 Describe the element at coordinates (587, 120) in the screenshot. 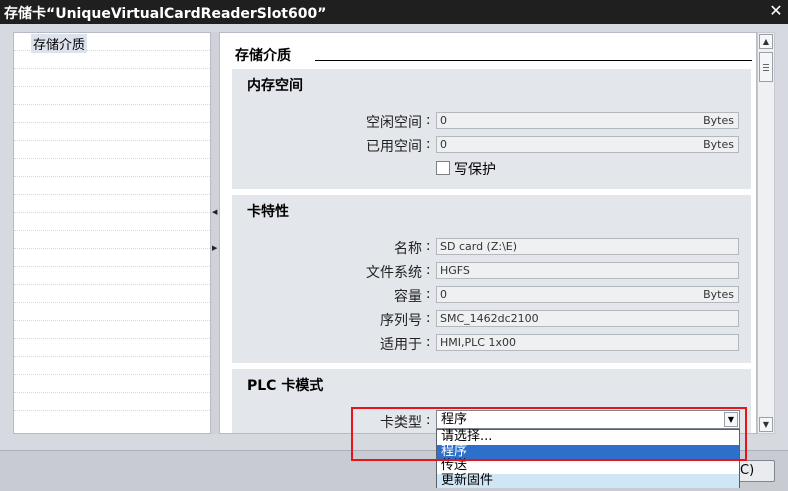

I see `free-space-field: 0 Bytes` at that location.